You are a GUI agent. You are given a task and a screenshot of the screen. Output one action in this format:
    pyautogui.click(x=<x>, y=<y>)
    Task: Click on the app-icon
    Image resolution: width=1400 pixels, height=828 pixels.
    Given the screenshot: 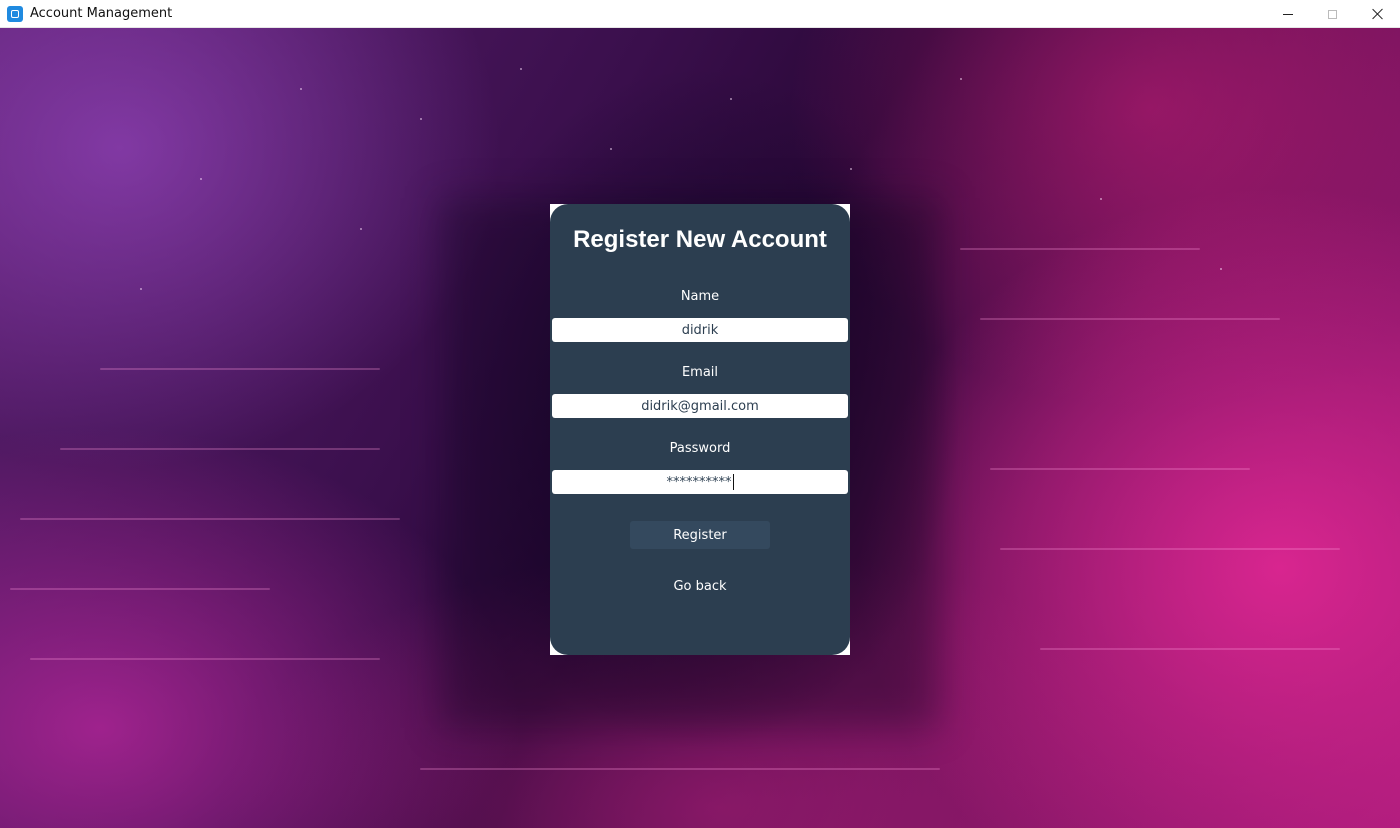 What is the action you would take?
    pyautogui.click(x=15, y=13)
    